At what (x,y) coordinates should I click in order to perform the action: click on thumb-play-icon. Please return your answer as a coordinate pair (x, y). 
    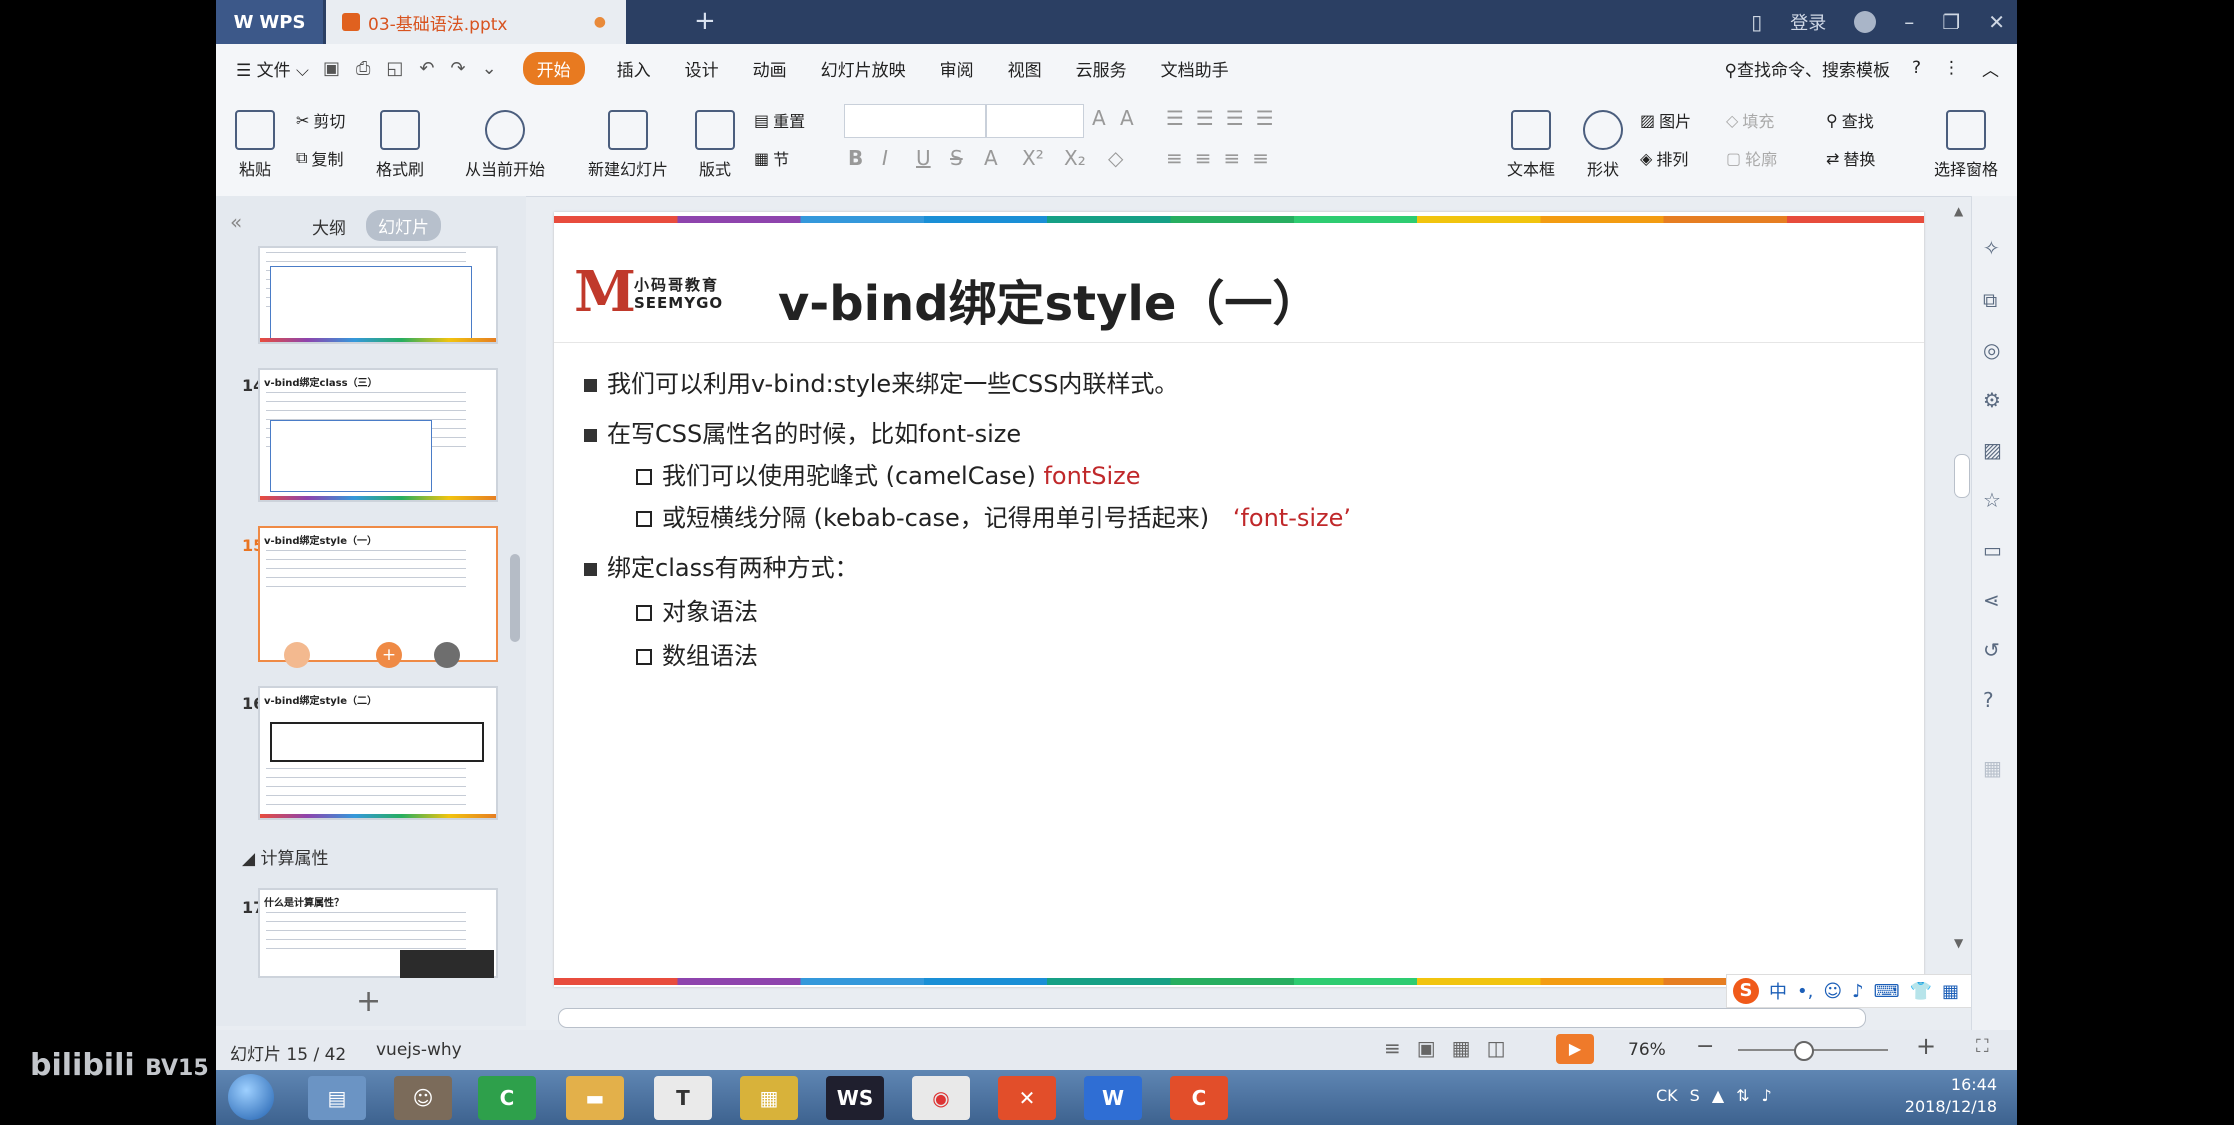
    Looking at the image, I should click on (297, 655).